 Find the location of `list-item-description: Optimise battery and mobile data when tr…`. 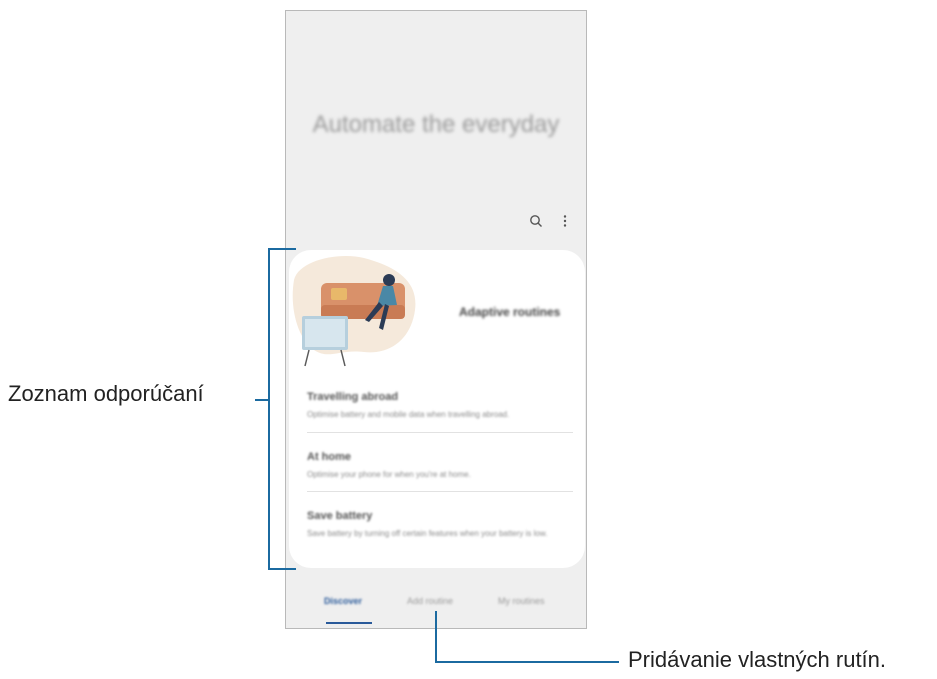

list-item-description: Optimise battery and mobile data when tr… is located at coordinates (408, 414).